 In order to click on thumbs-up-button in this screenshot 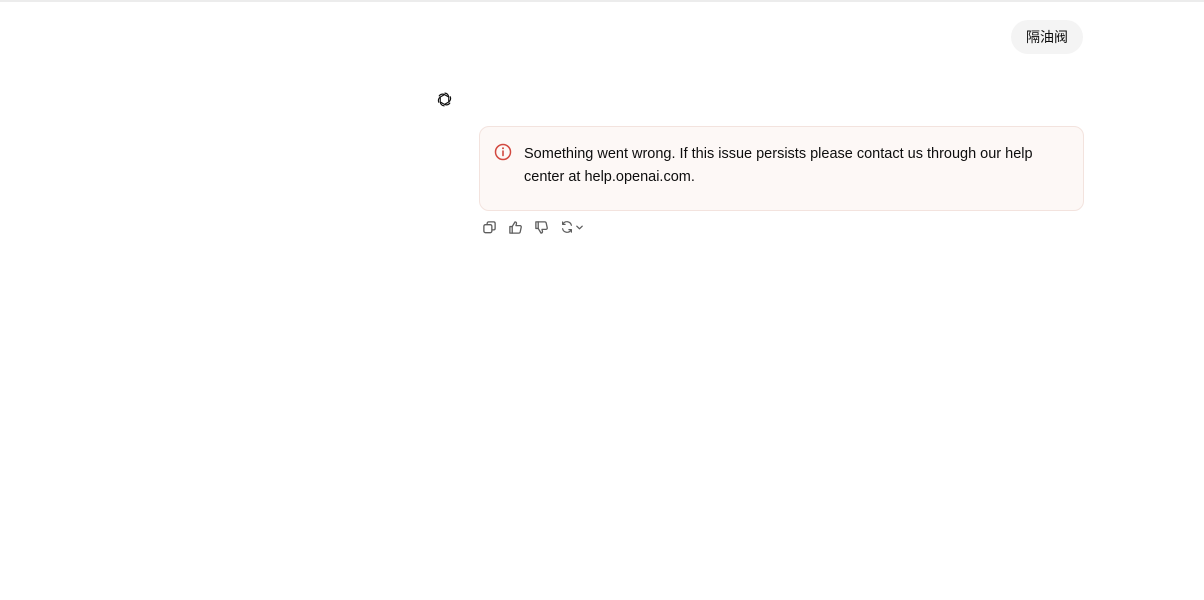, I will do `click(515, 227)`.